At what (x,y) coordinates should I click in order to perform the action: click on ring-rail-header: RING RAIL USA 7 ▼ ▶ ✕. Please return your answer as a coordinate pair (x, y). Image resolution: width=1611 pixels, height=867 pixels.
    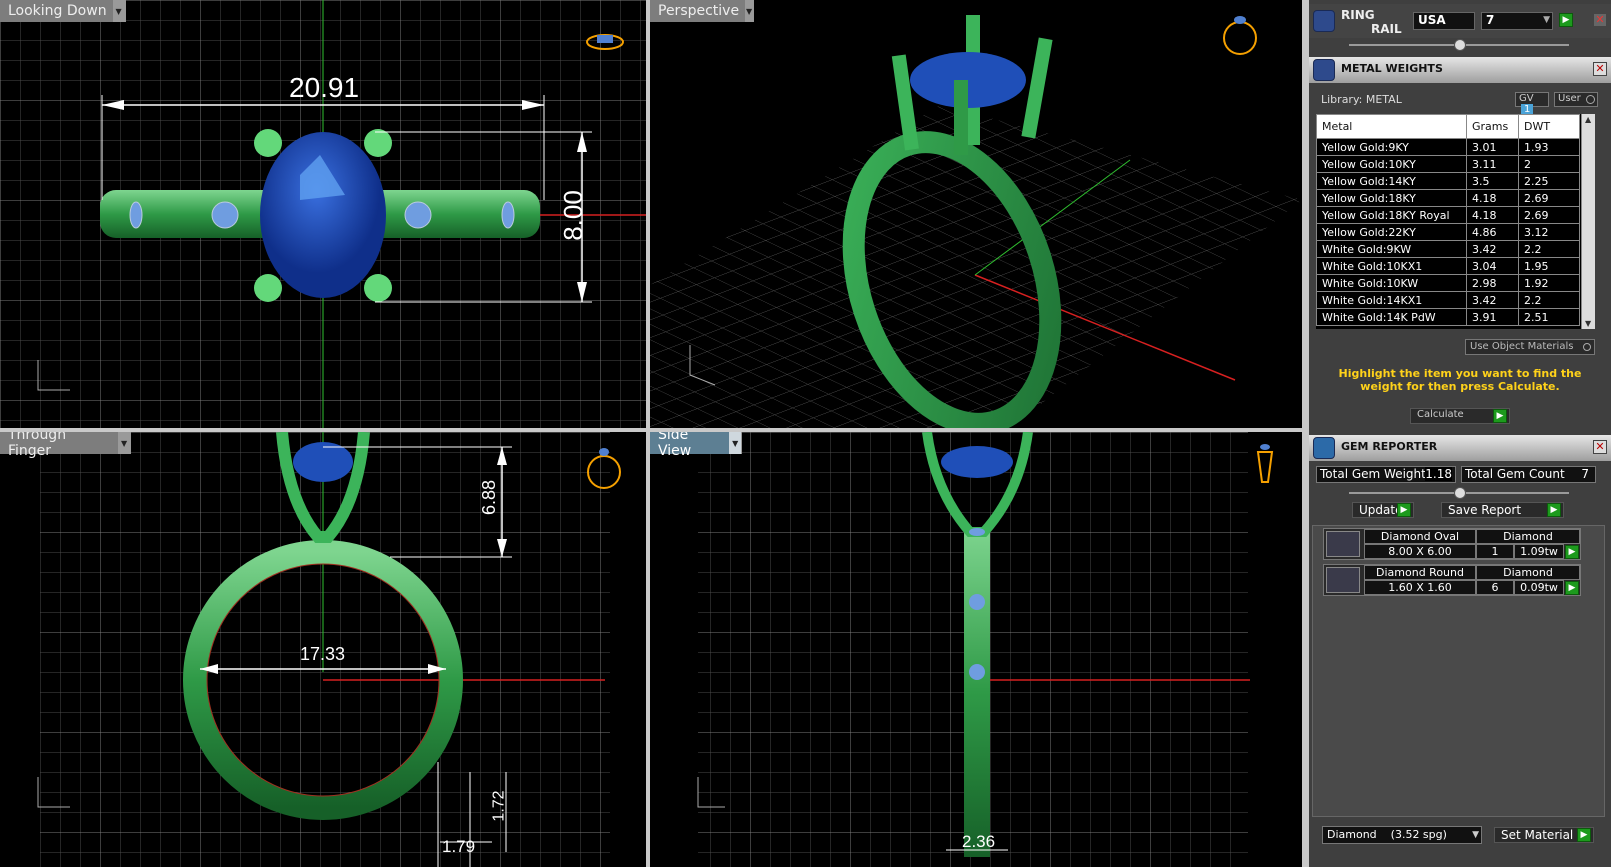
    Looking at the image, I should click on (1460, 21).